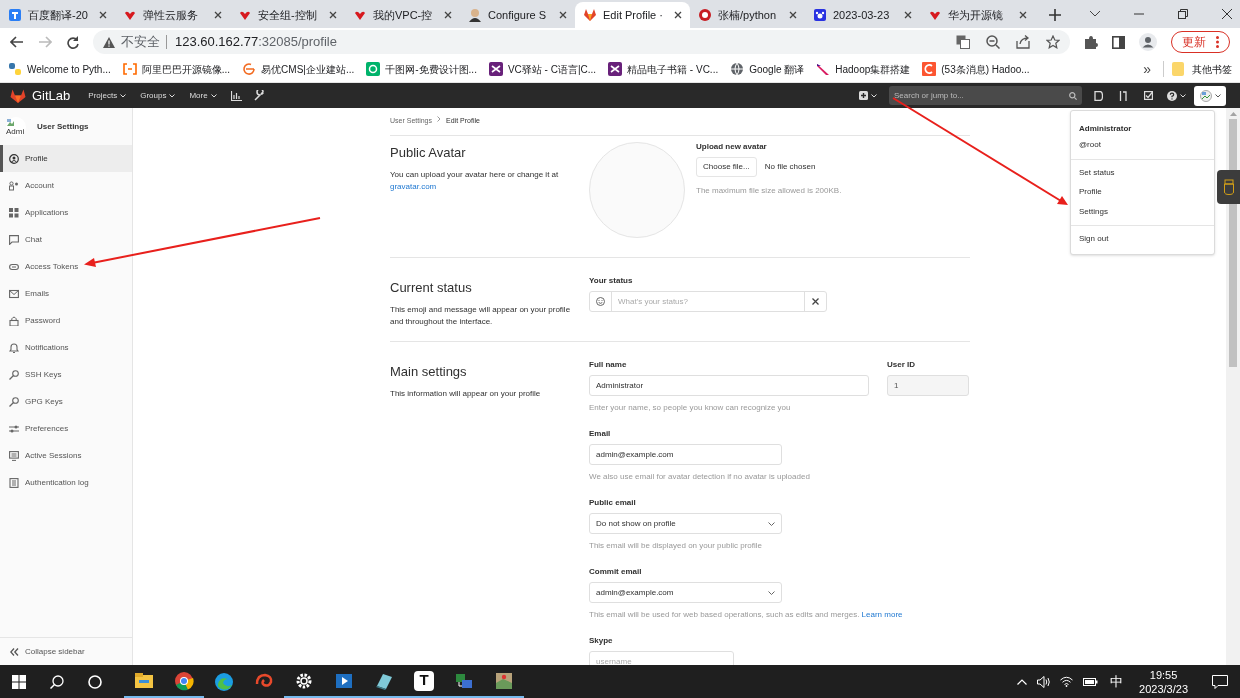 The width and height of the screenshot is (1240, 698). I want to click on link: gravatar.com, so click(413, 186).